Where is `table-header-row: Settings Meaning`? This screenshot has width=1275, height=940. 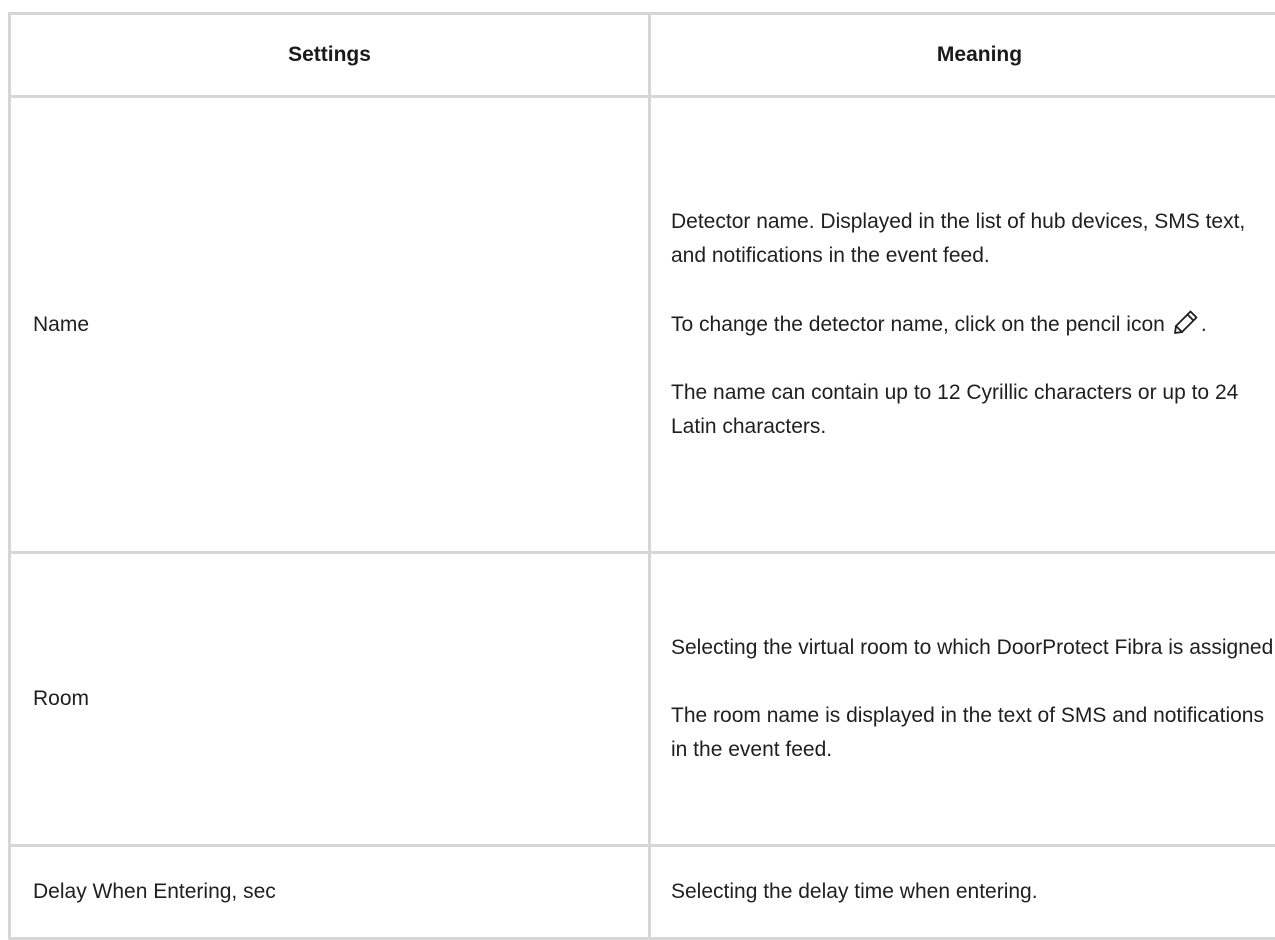 table-header-row: Settings Meaning is located at coordinates (642, 55).